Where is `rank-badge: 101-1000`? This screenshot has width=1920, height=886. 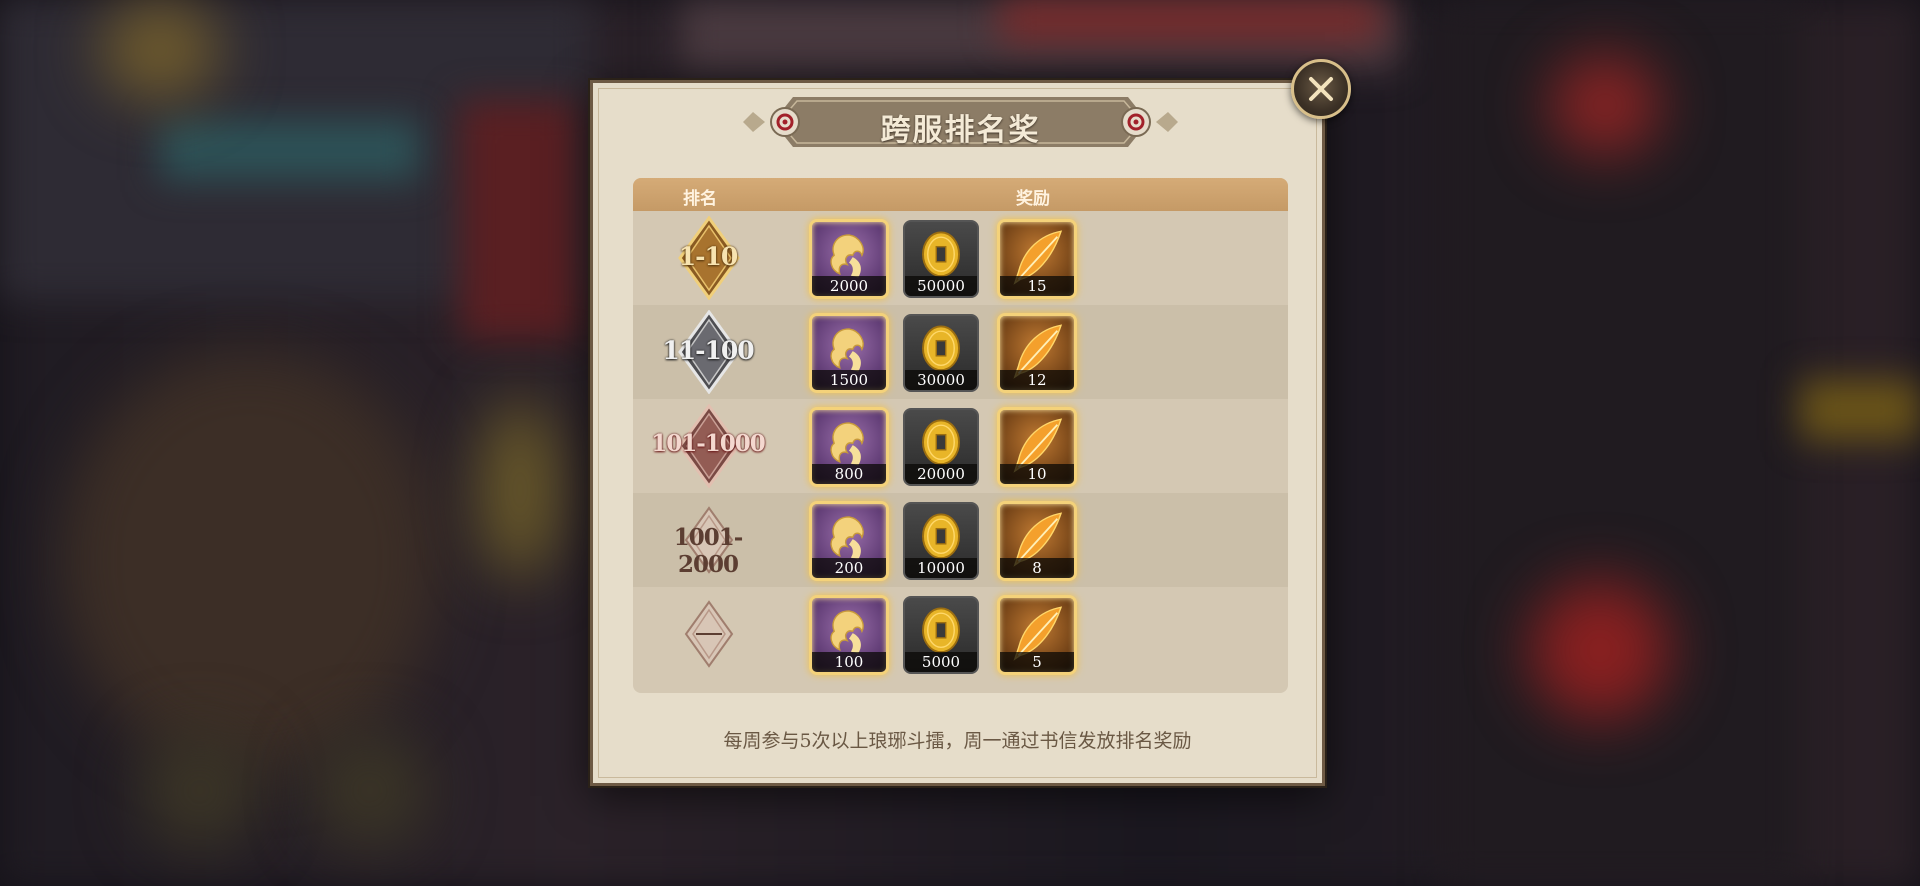
rank-badge: 101-1000 is located at coordinates (708, 446).